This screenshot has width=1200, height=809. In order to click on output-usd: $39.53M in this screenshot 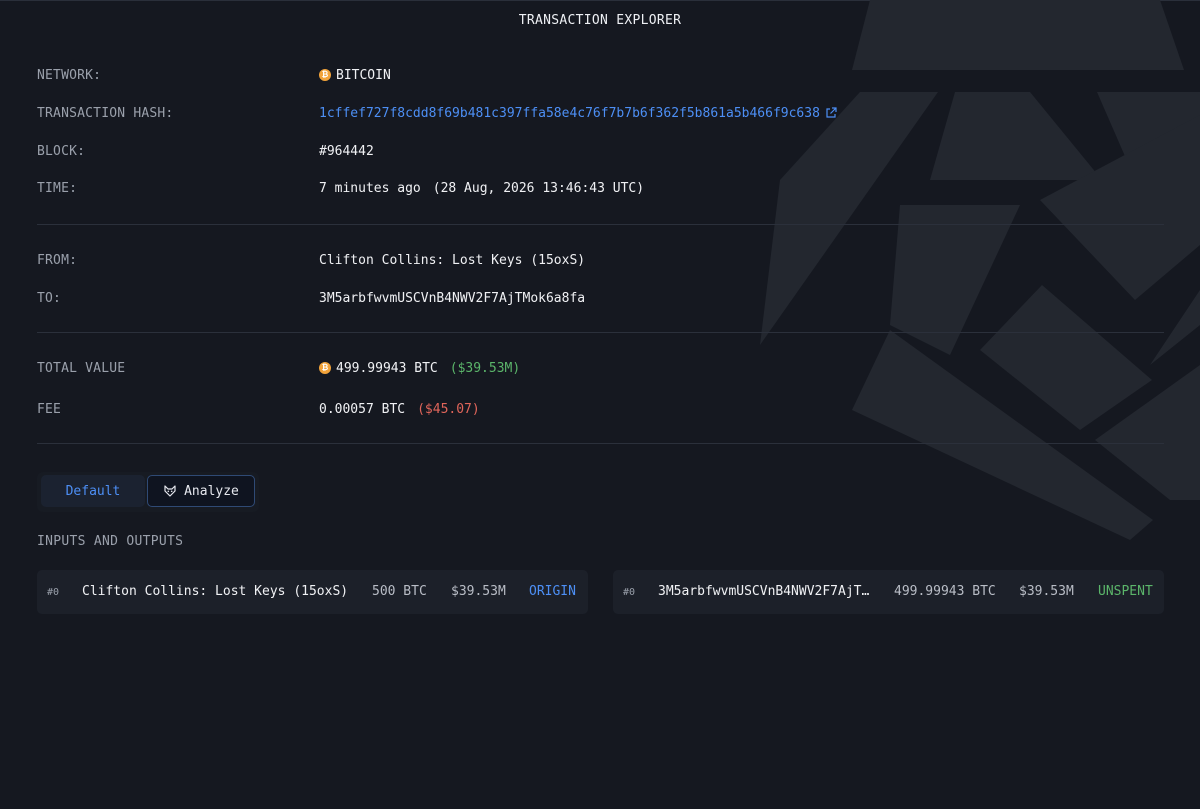, I will do `click(1046, 591)`.